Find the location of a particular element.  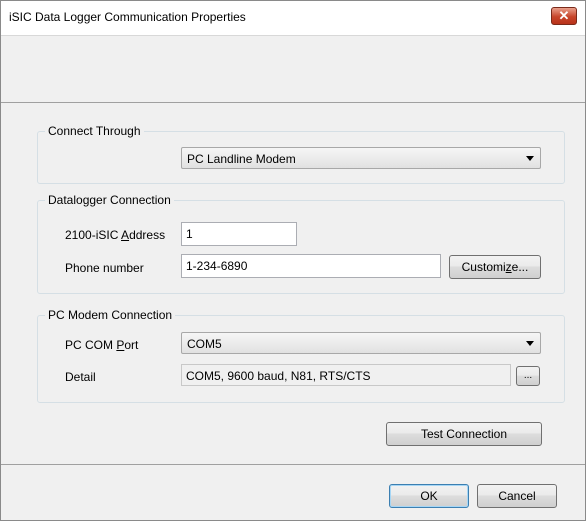

connect-through-value: PC Landline Modem is located at coordinates (241, 159).